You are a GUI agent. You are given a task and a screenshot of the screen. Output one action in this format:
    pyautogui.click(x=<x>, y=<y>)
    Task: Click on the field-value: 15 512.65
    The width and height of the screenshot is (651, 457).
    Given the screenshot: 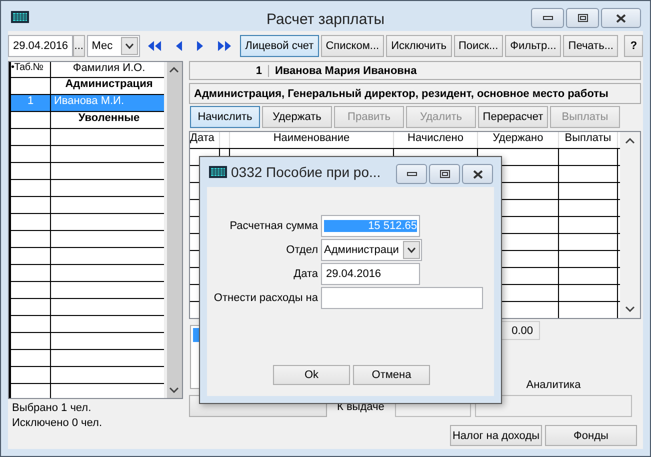 What is the action you would take?
    pyautogui.click(x=370, y=226)
    